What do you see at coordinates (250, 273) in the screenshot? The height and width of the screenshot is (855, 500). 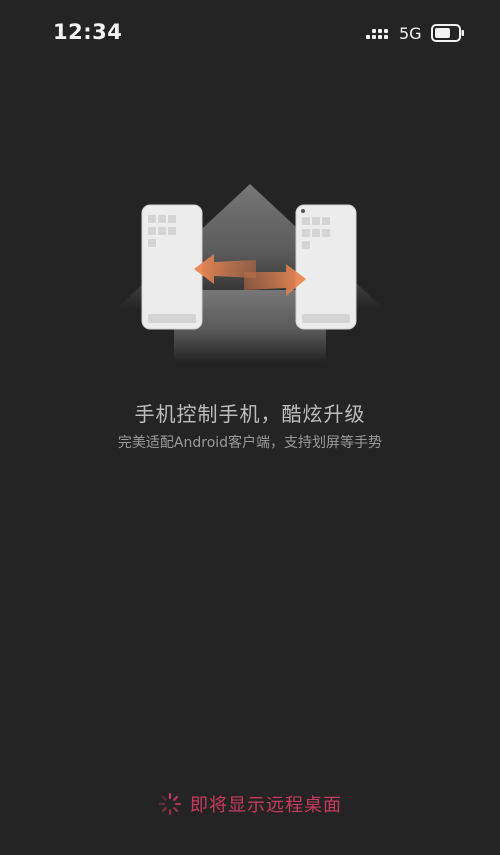 I see `remote-control-illustration` at bounding box center [250, 273].